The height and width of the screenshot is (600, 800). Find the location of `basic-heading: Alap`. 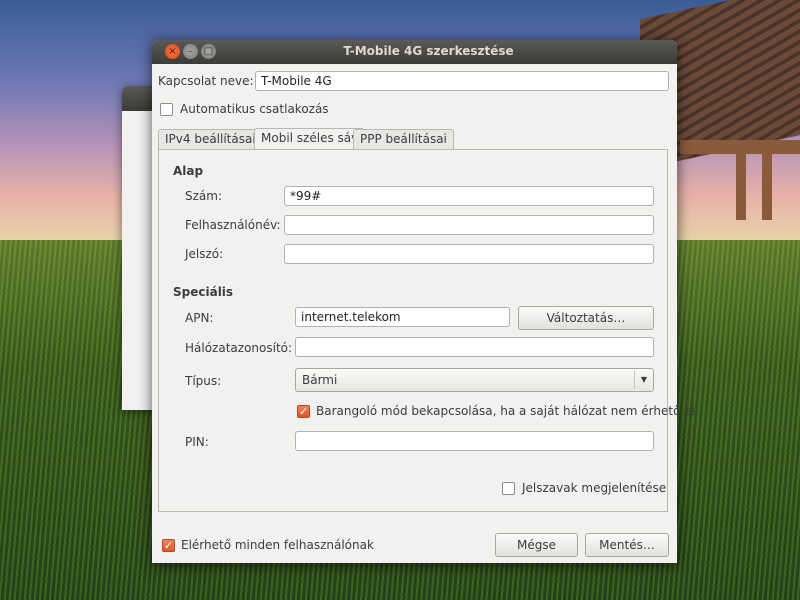

basic-heading: Alap is located at coordinates (188, 171).